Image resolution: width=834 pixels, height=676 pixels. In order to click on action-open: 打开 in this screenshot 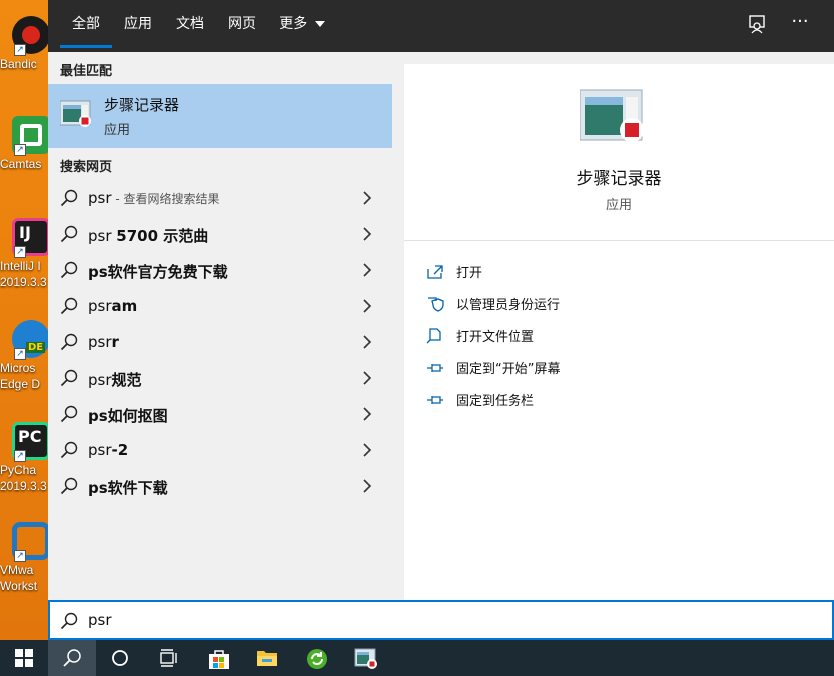, I will do `click(616, 274)`.